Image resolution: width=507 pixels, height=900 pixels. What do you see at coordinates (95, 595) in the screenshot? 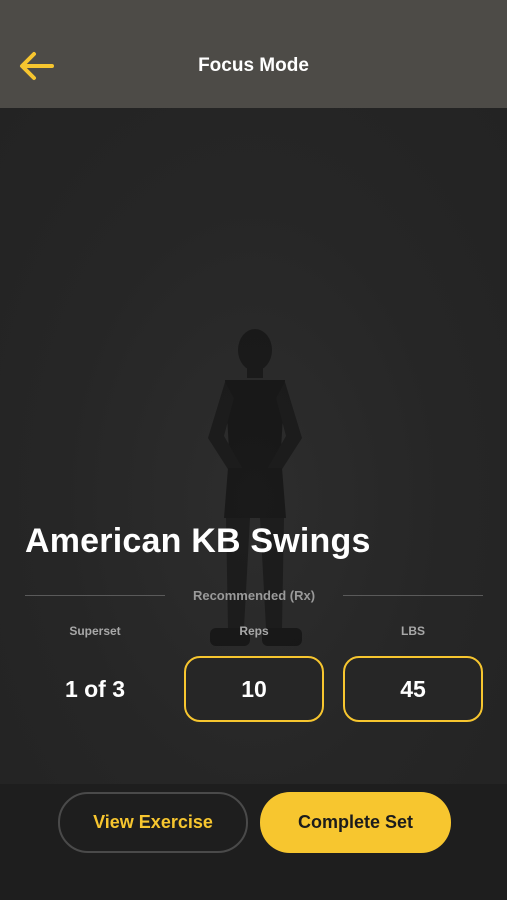
I see `divider-left` at bounding box center [95, 595].